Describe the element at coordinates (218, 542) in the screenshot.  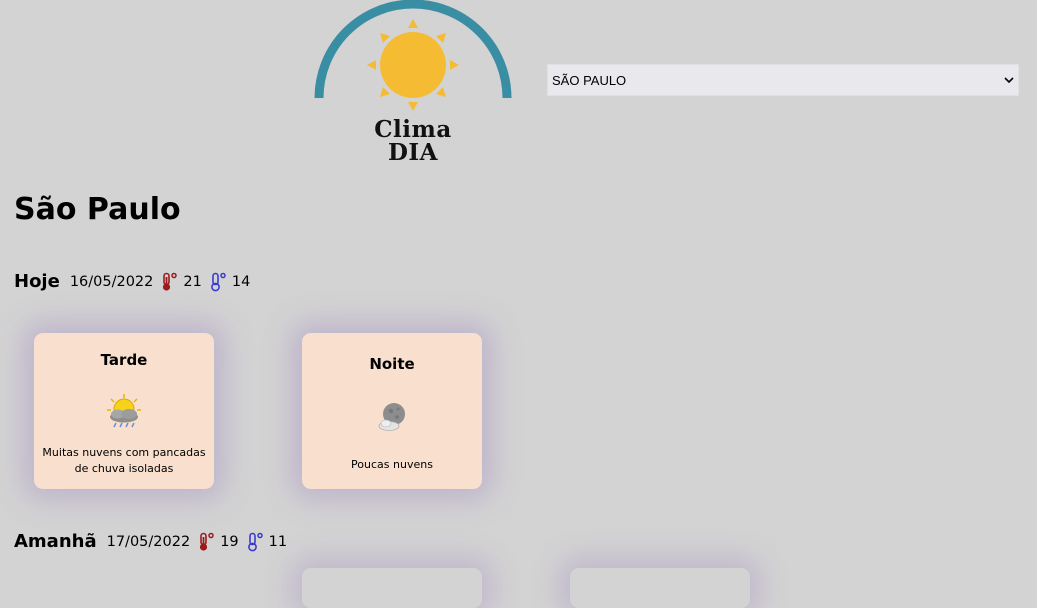
I see `temp-max: 19` at that location.